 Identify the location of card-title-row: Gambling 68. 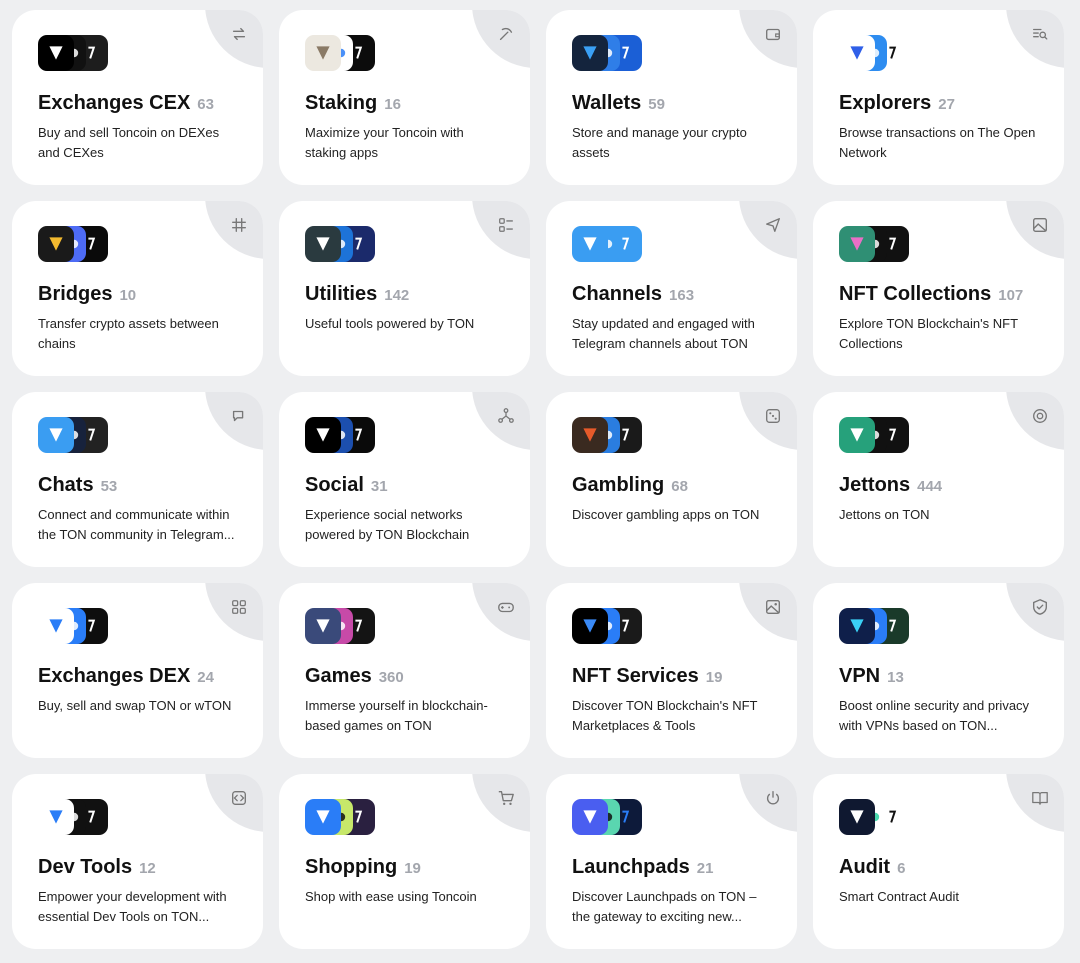
(671, 485).